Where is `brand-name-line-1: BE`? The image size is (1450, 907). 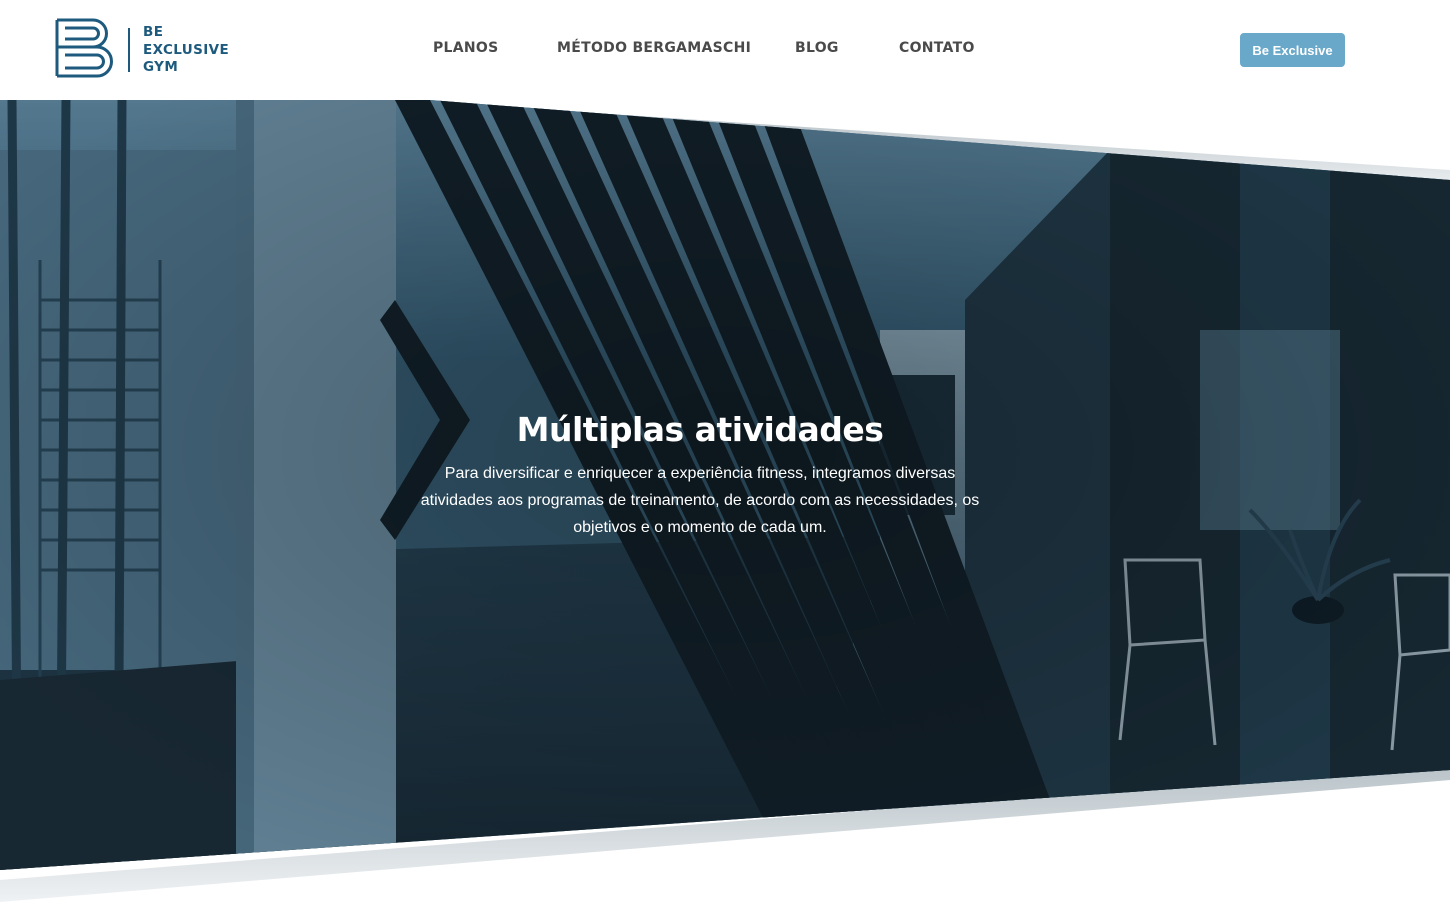 brand-name-line-1: BE is located at coordinates (153, 32).